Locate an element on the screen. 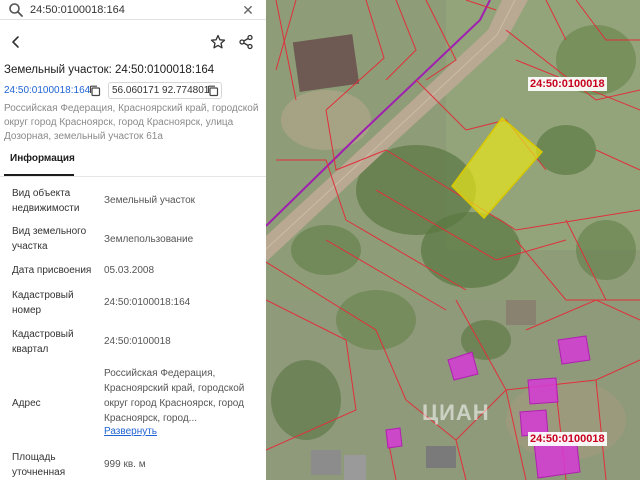 The width and height of the screenshot is (640, 480). info-label-address: Адрес is located at coordinates (26, 403).